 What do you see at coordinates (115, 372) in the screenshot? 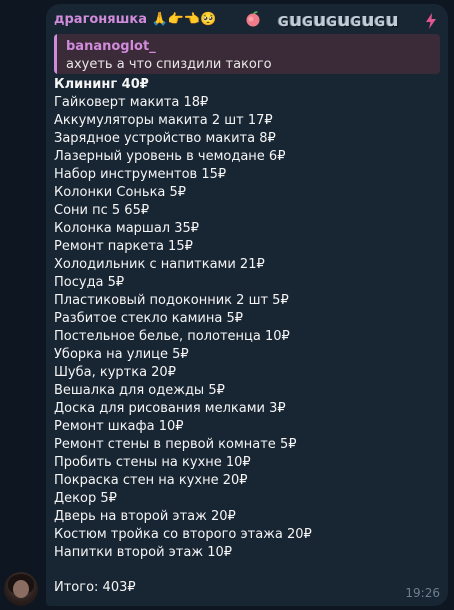
I see `message-line: Шуба, куртка 20₽` at bounding box center [115, 372].